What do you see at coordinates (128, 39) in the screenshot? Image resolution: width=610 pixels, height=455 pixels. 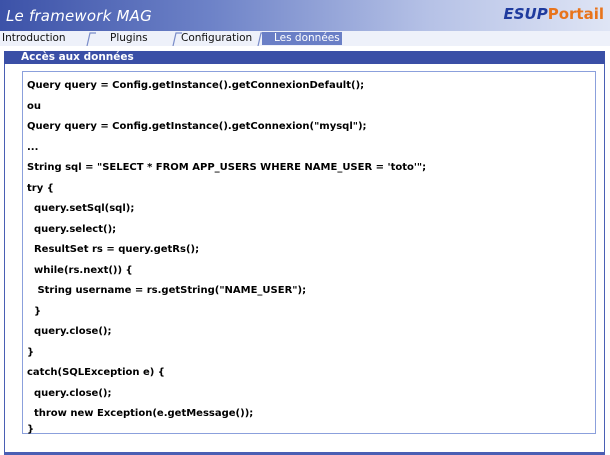 I see `tab-plugins: Plugins` at bounding box center [128, 39].